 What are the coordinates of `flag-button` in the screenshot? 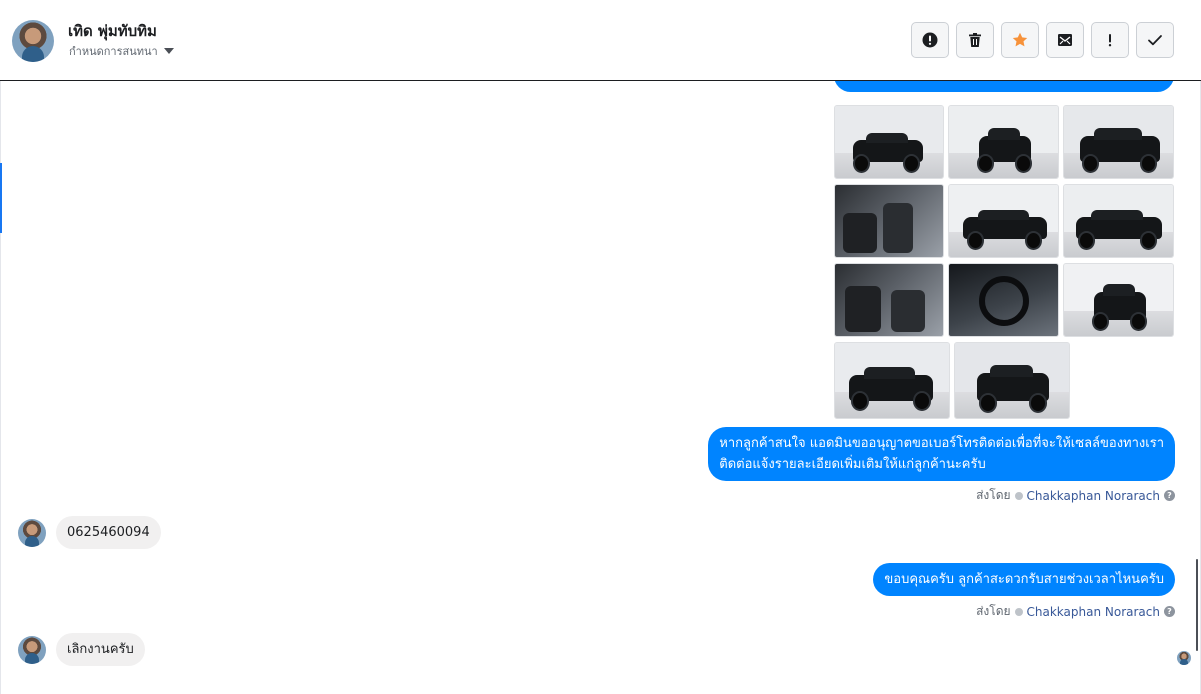 It's located at (1110, 40).